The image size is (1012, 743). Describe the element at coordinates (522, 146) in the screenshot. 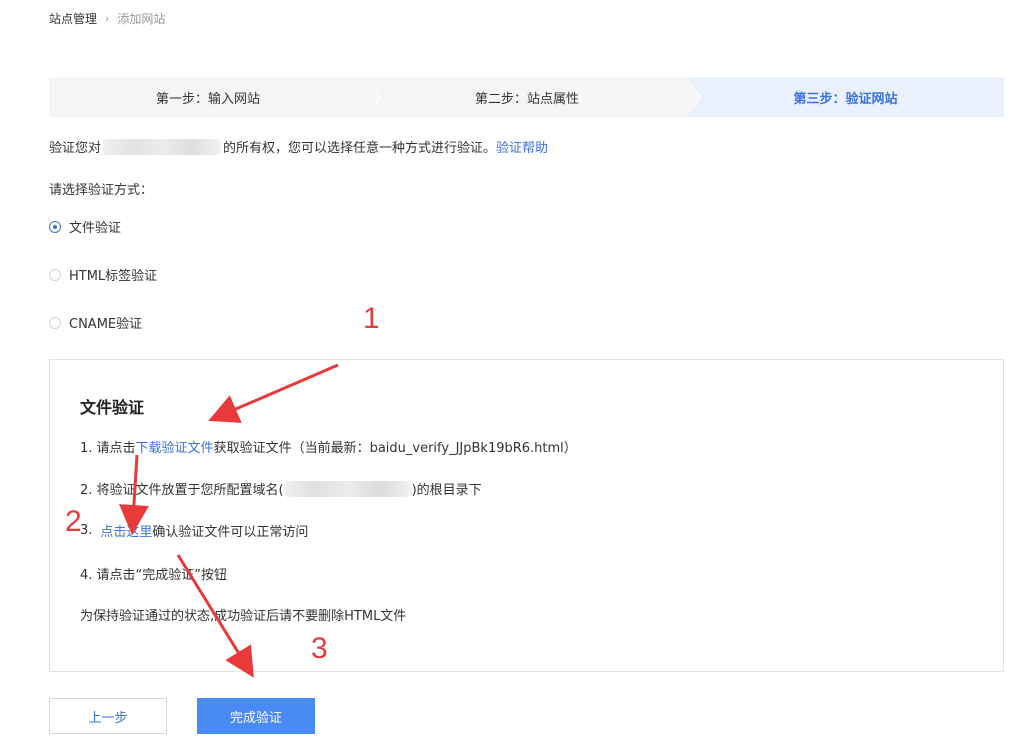

I see `help-link: 验证帮助` at that location.